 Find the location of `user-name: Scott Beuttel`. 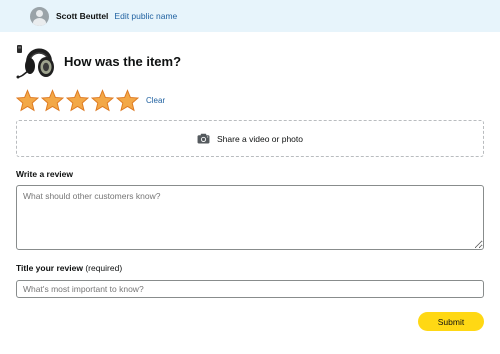

user-name: Scott Beuttel is located at coordinates (82, 16).